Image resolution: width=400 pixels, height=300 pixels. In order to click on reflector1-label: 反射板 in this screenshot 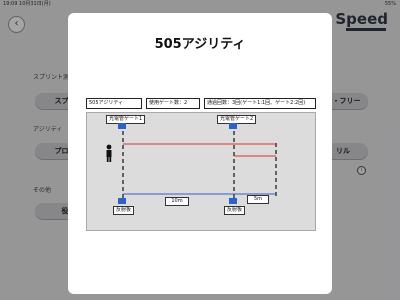, I will do `click(124, 210)`.